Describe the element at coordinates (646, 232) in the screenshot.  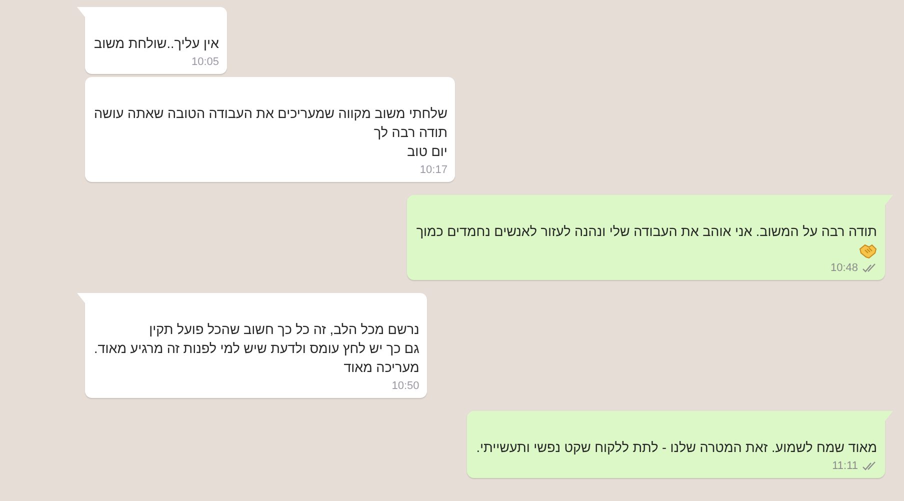
I see `message-text: תודה רבה על המשוב. אני אוהב את העבודה שלי ונהנה לעזור לאנשים נחמדים כמוך` at that location.